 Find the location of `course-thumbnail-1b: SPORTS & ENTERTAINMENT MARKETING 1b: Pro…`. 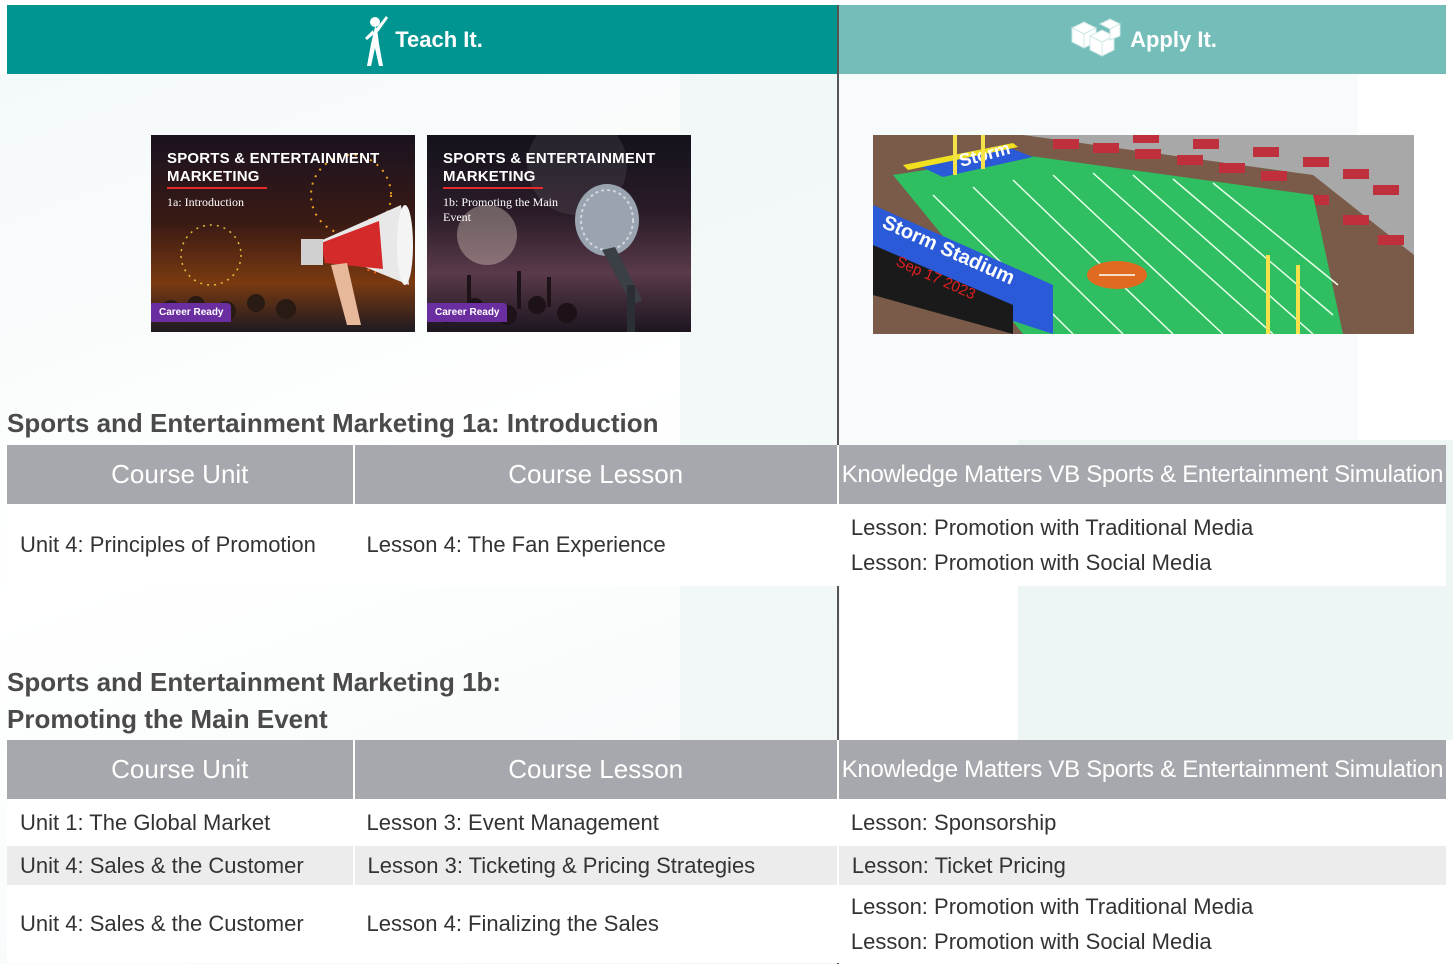

course-thumbnail-1b: SPORTS & ENTERTAINMENT MARKETING 1b: Pro… is located at coordinates (559, 233).